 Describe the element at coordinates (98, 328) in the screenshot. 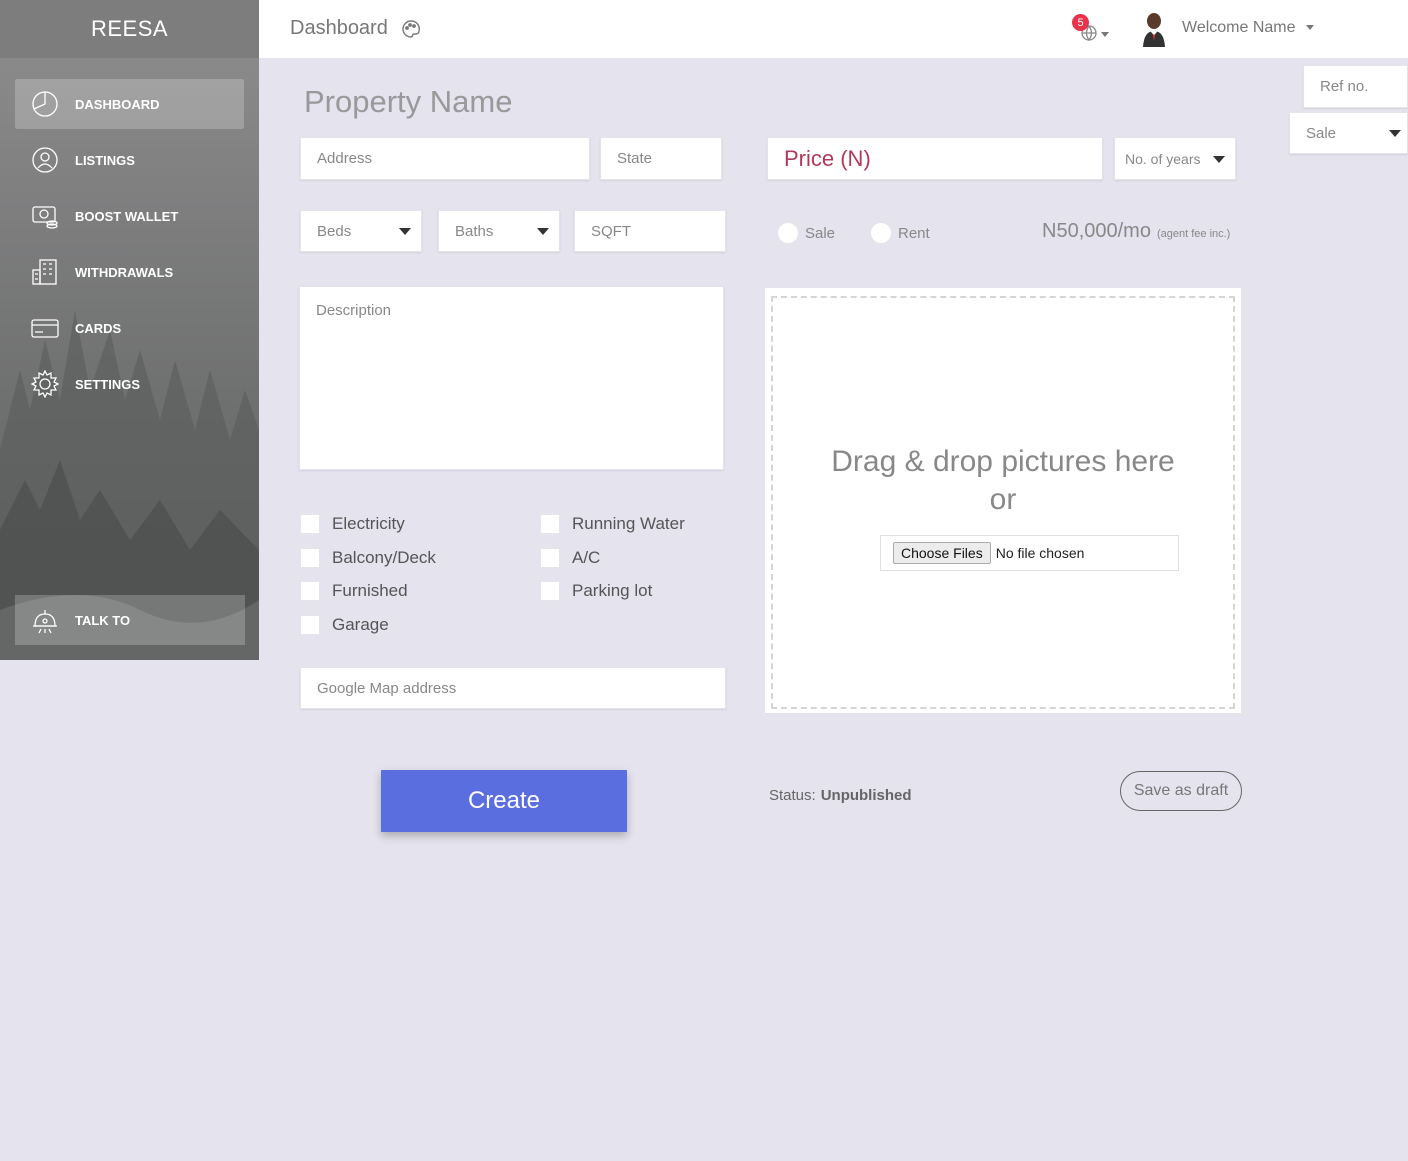

I see `sidebar-item-label: CARDS` at that location.